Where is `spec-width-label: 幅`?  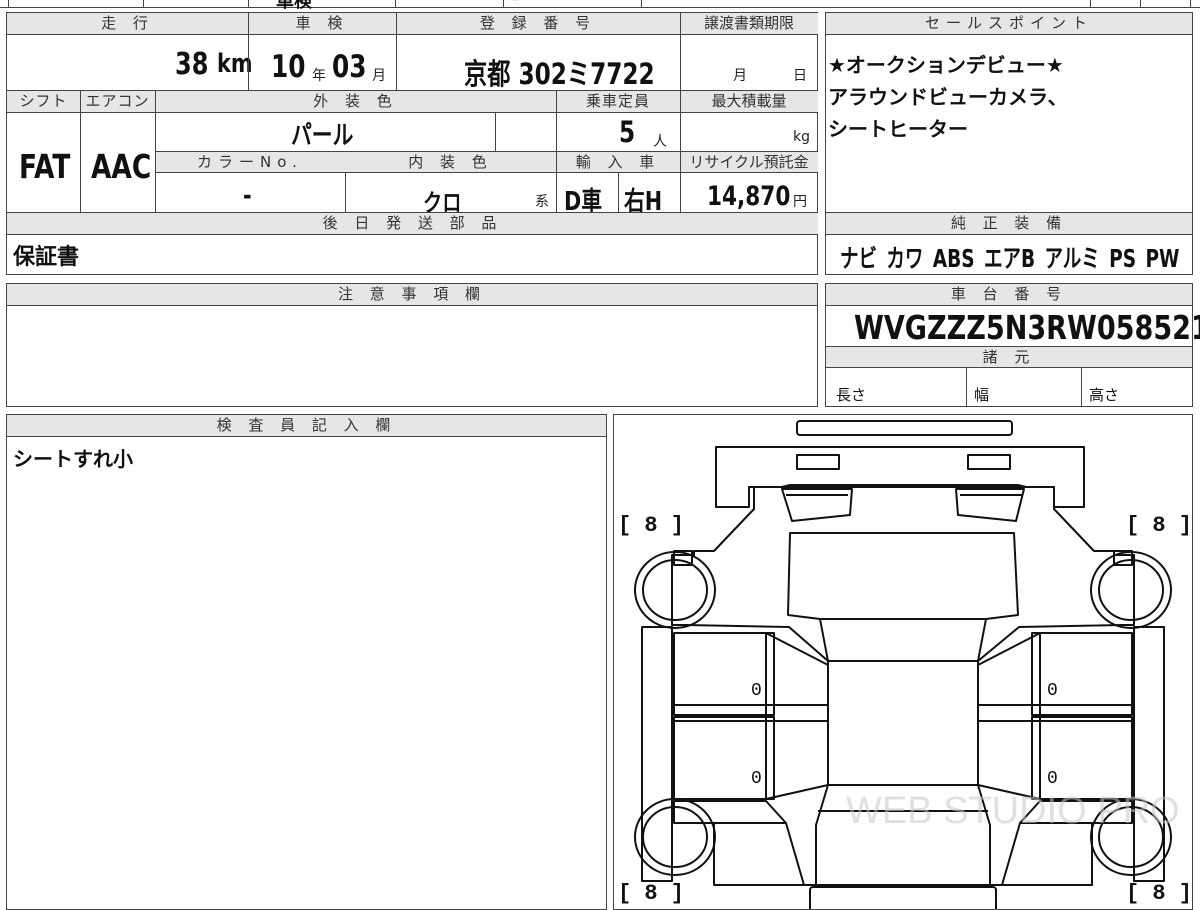 spec-width-label: 幅 is located at coordinates (982, 395).